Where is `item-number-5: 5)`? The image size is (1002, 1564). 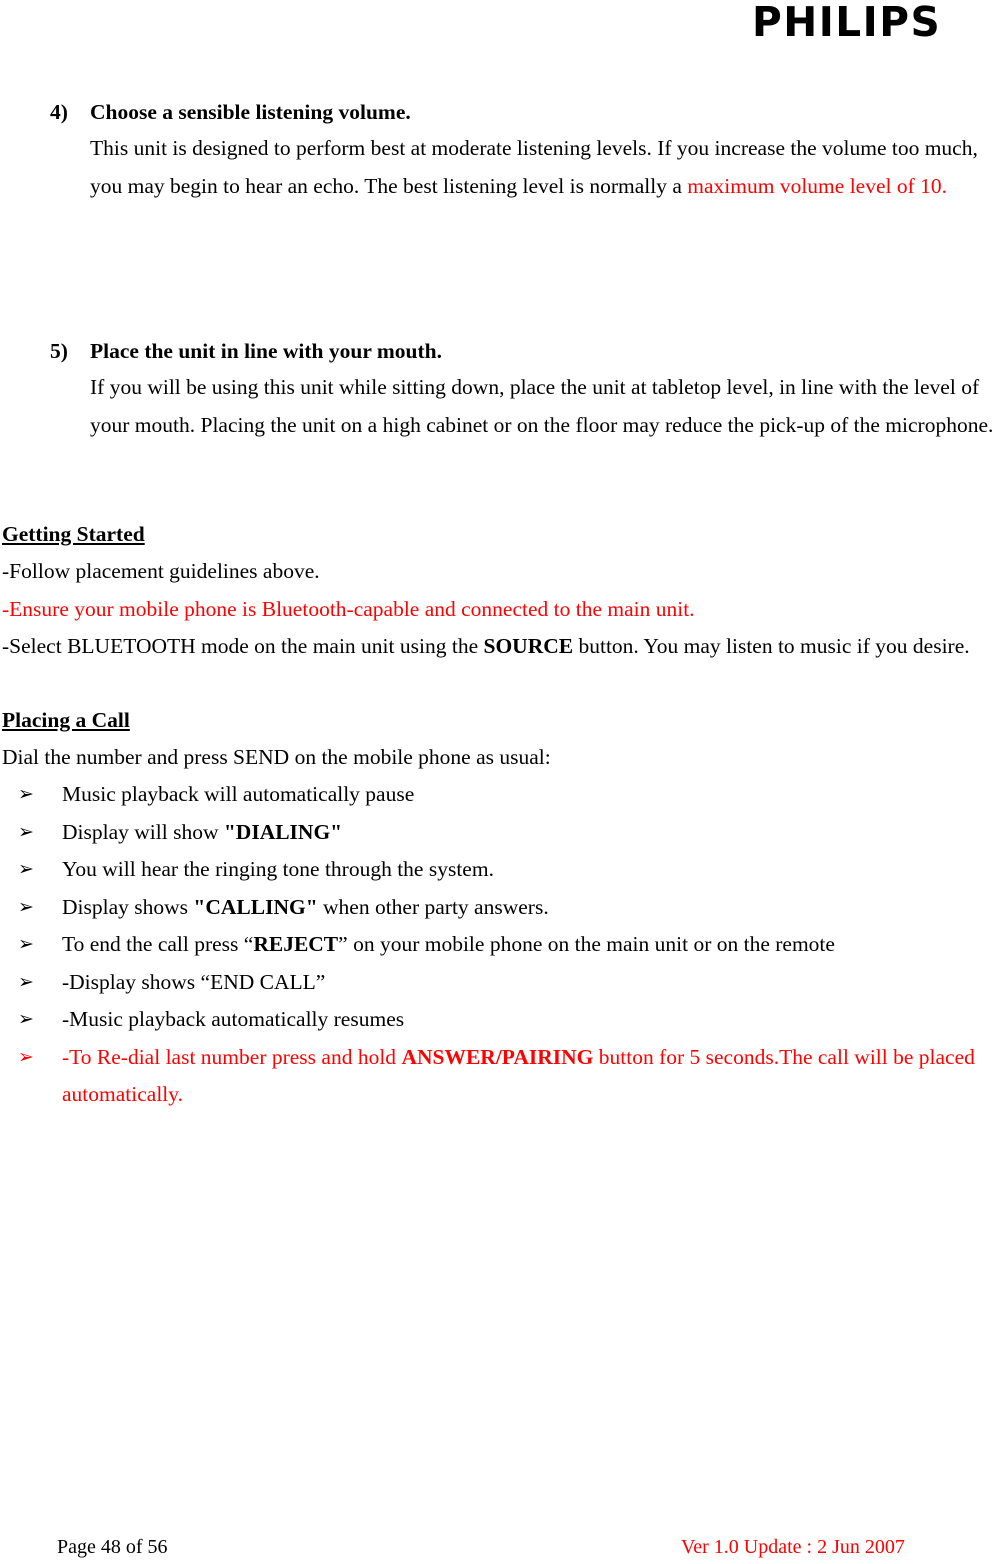 item-number-5: 5) is located at coordinates (59, 351).